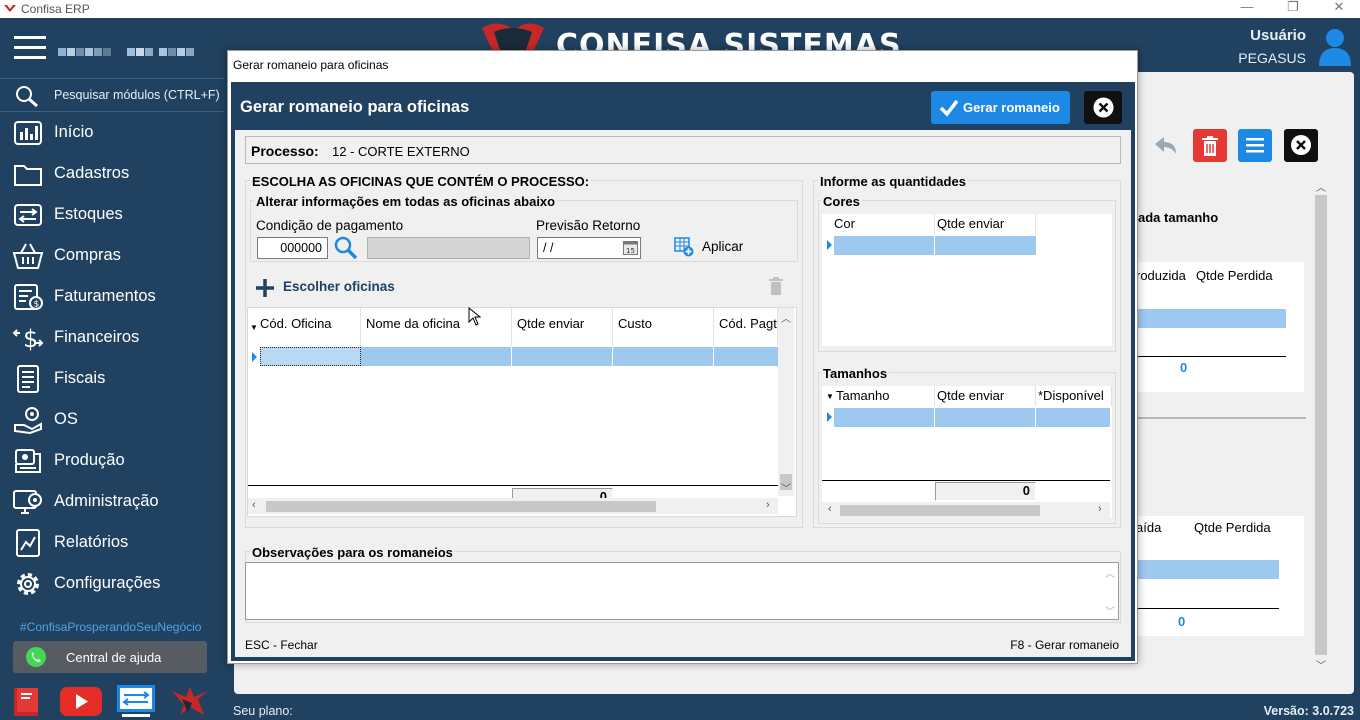  Describe the element at coordinates (513, 506) in the screenshot. I see `workshops-horizontal-scrollbar: ‹ ›` at that location.